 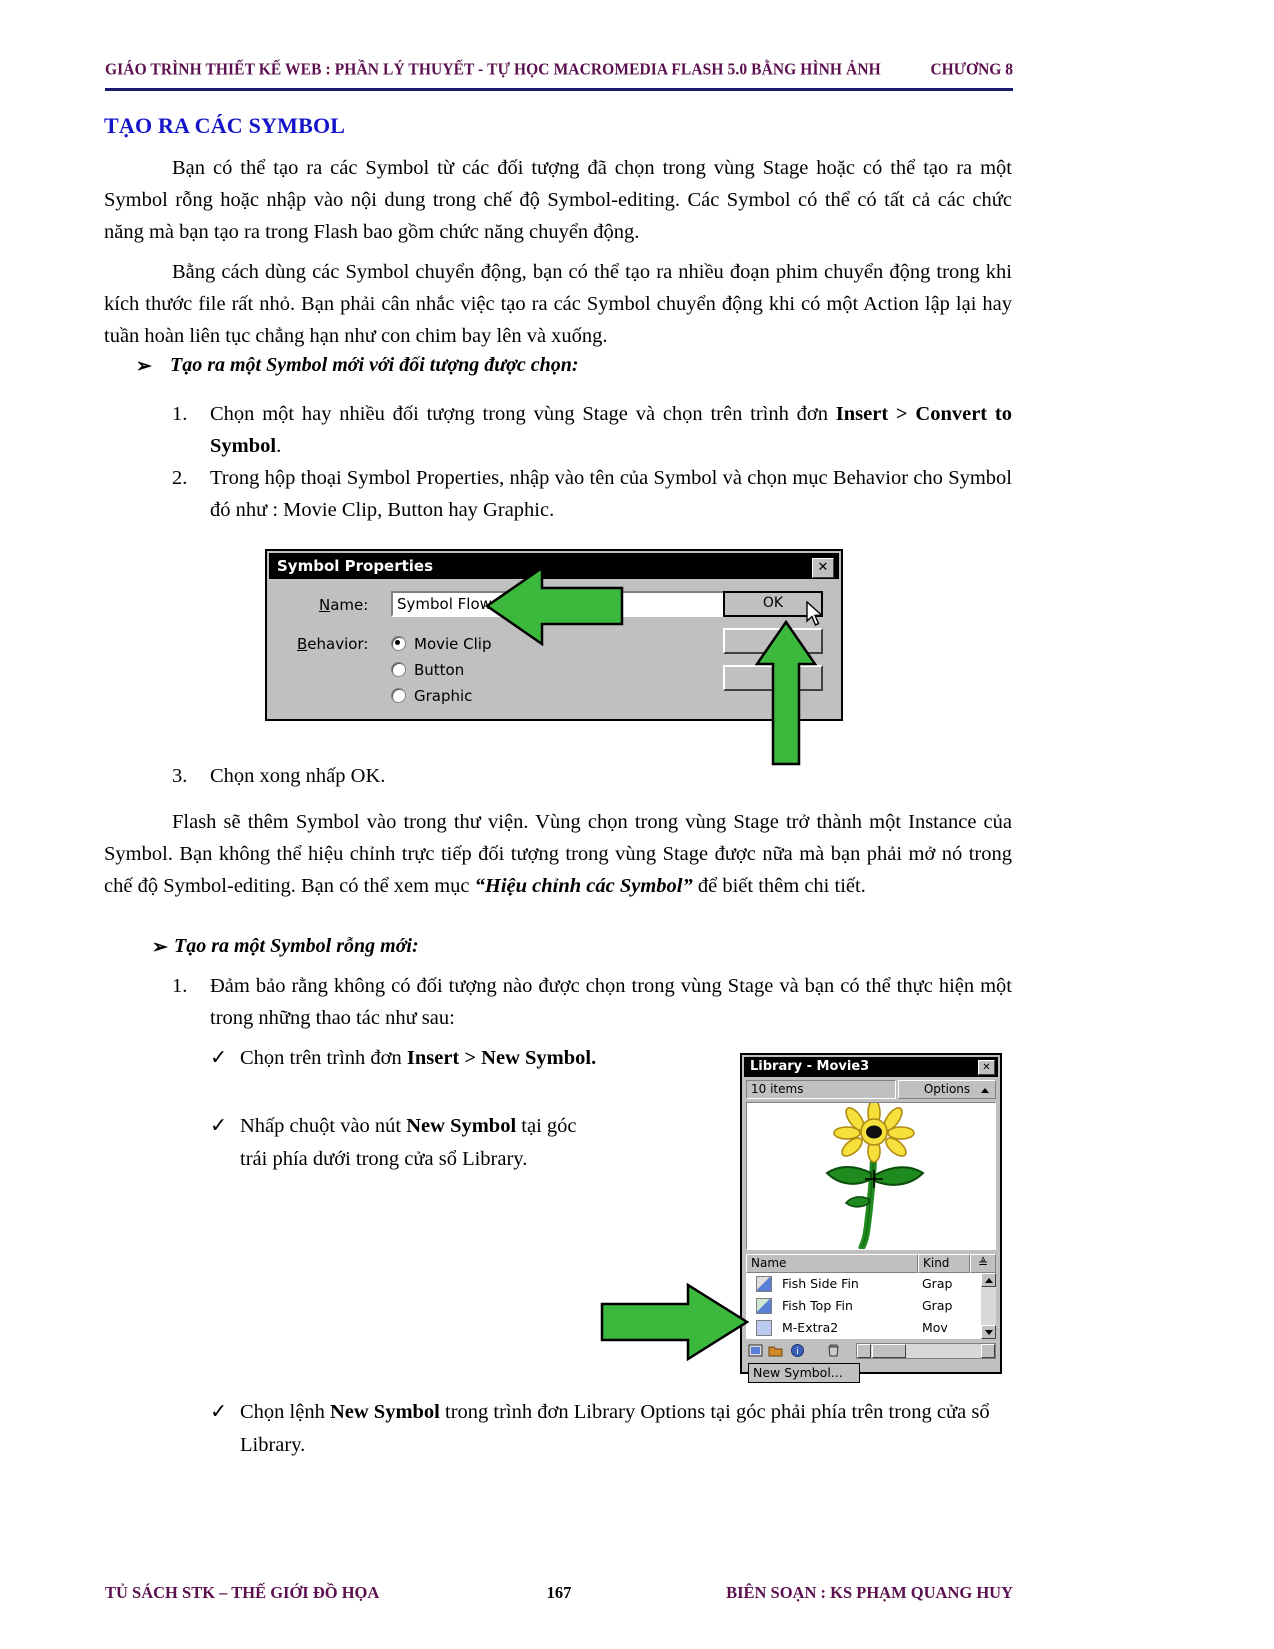 What do you see at coordinates (810, 1066) in the screenshot?
I see `library-title: Library - Movie3` at bounding box center [810, 1066].